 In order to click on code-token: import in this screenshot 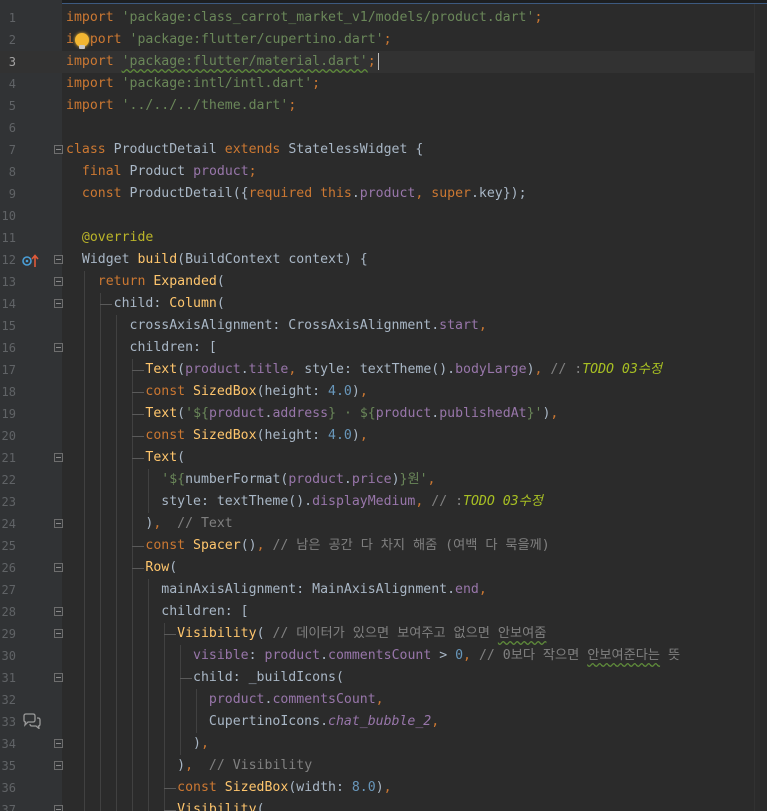, I will do `click(94, 17)`.